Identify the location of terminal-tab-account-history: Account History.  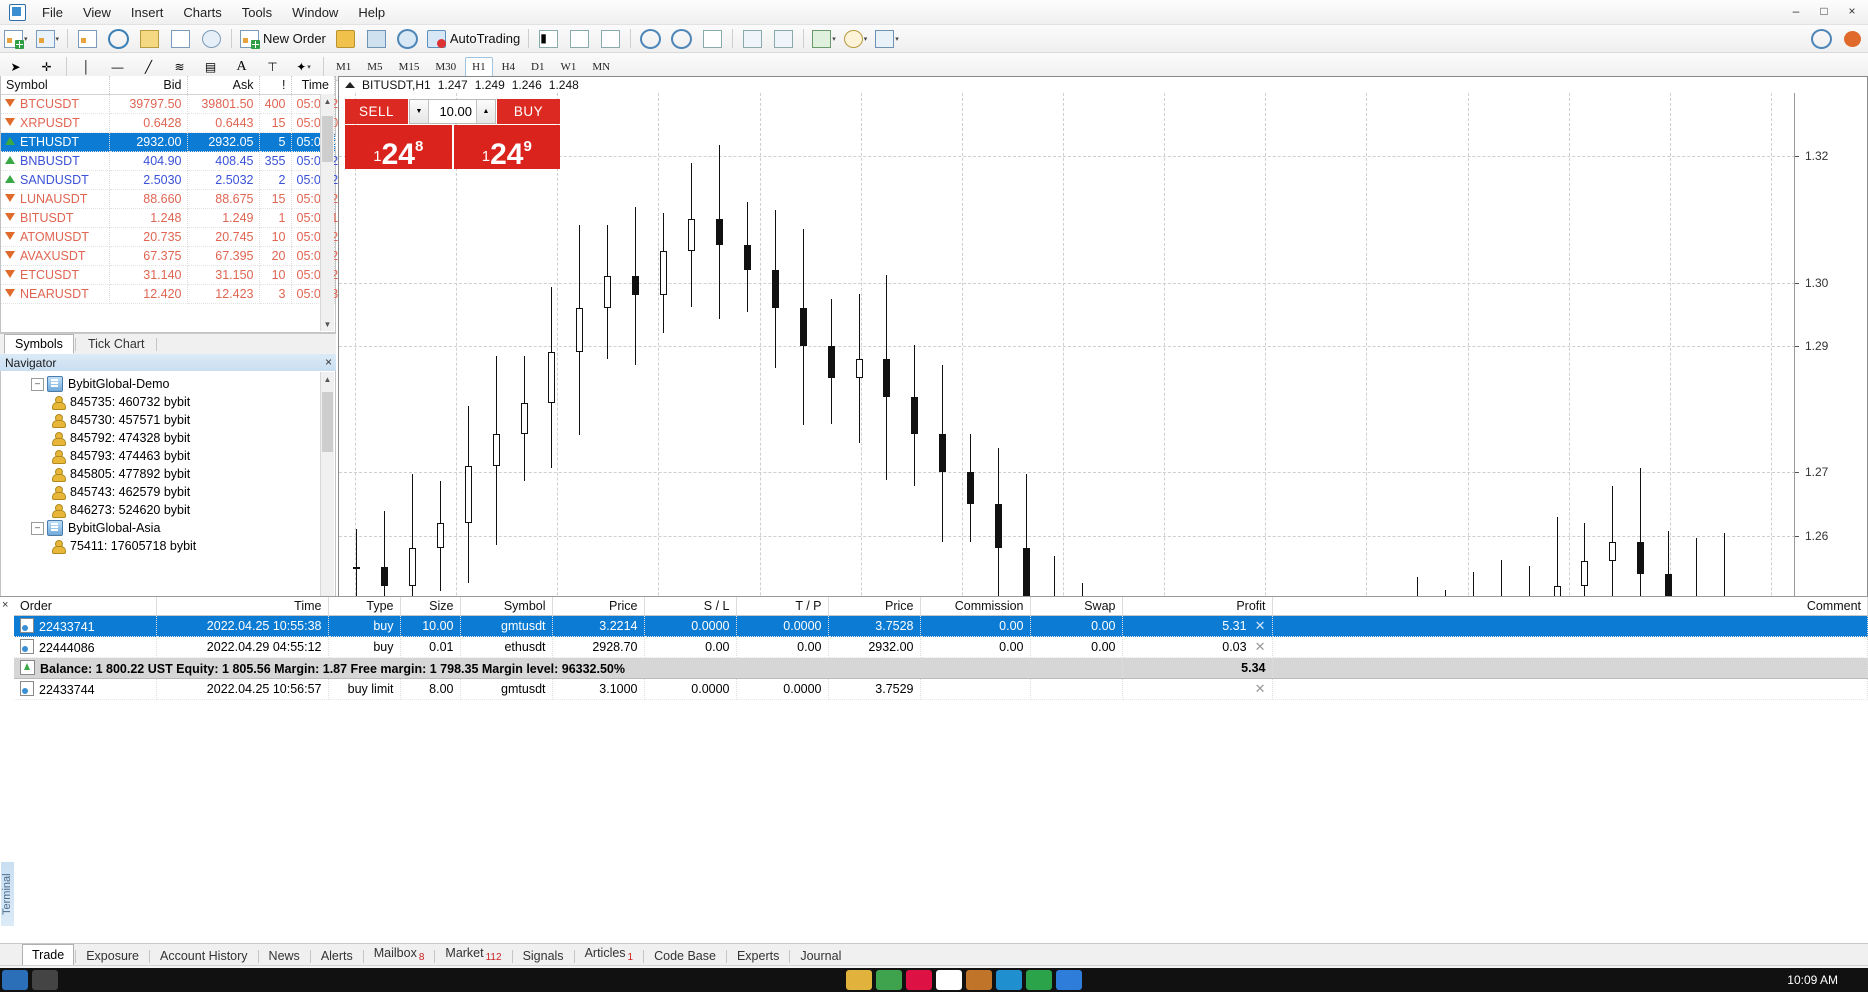
(204, 956).